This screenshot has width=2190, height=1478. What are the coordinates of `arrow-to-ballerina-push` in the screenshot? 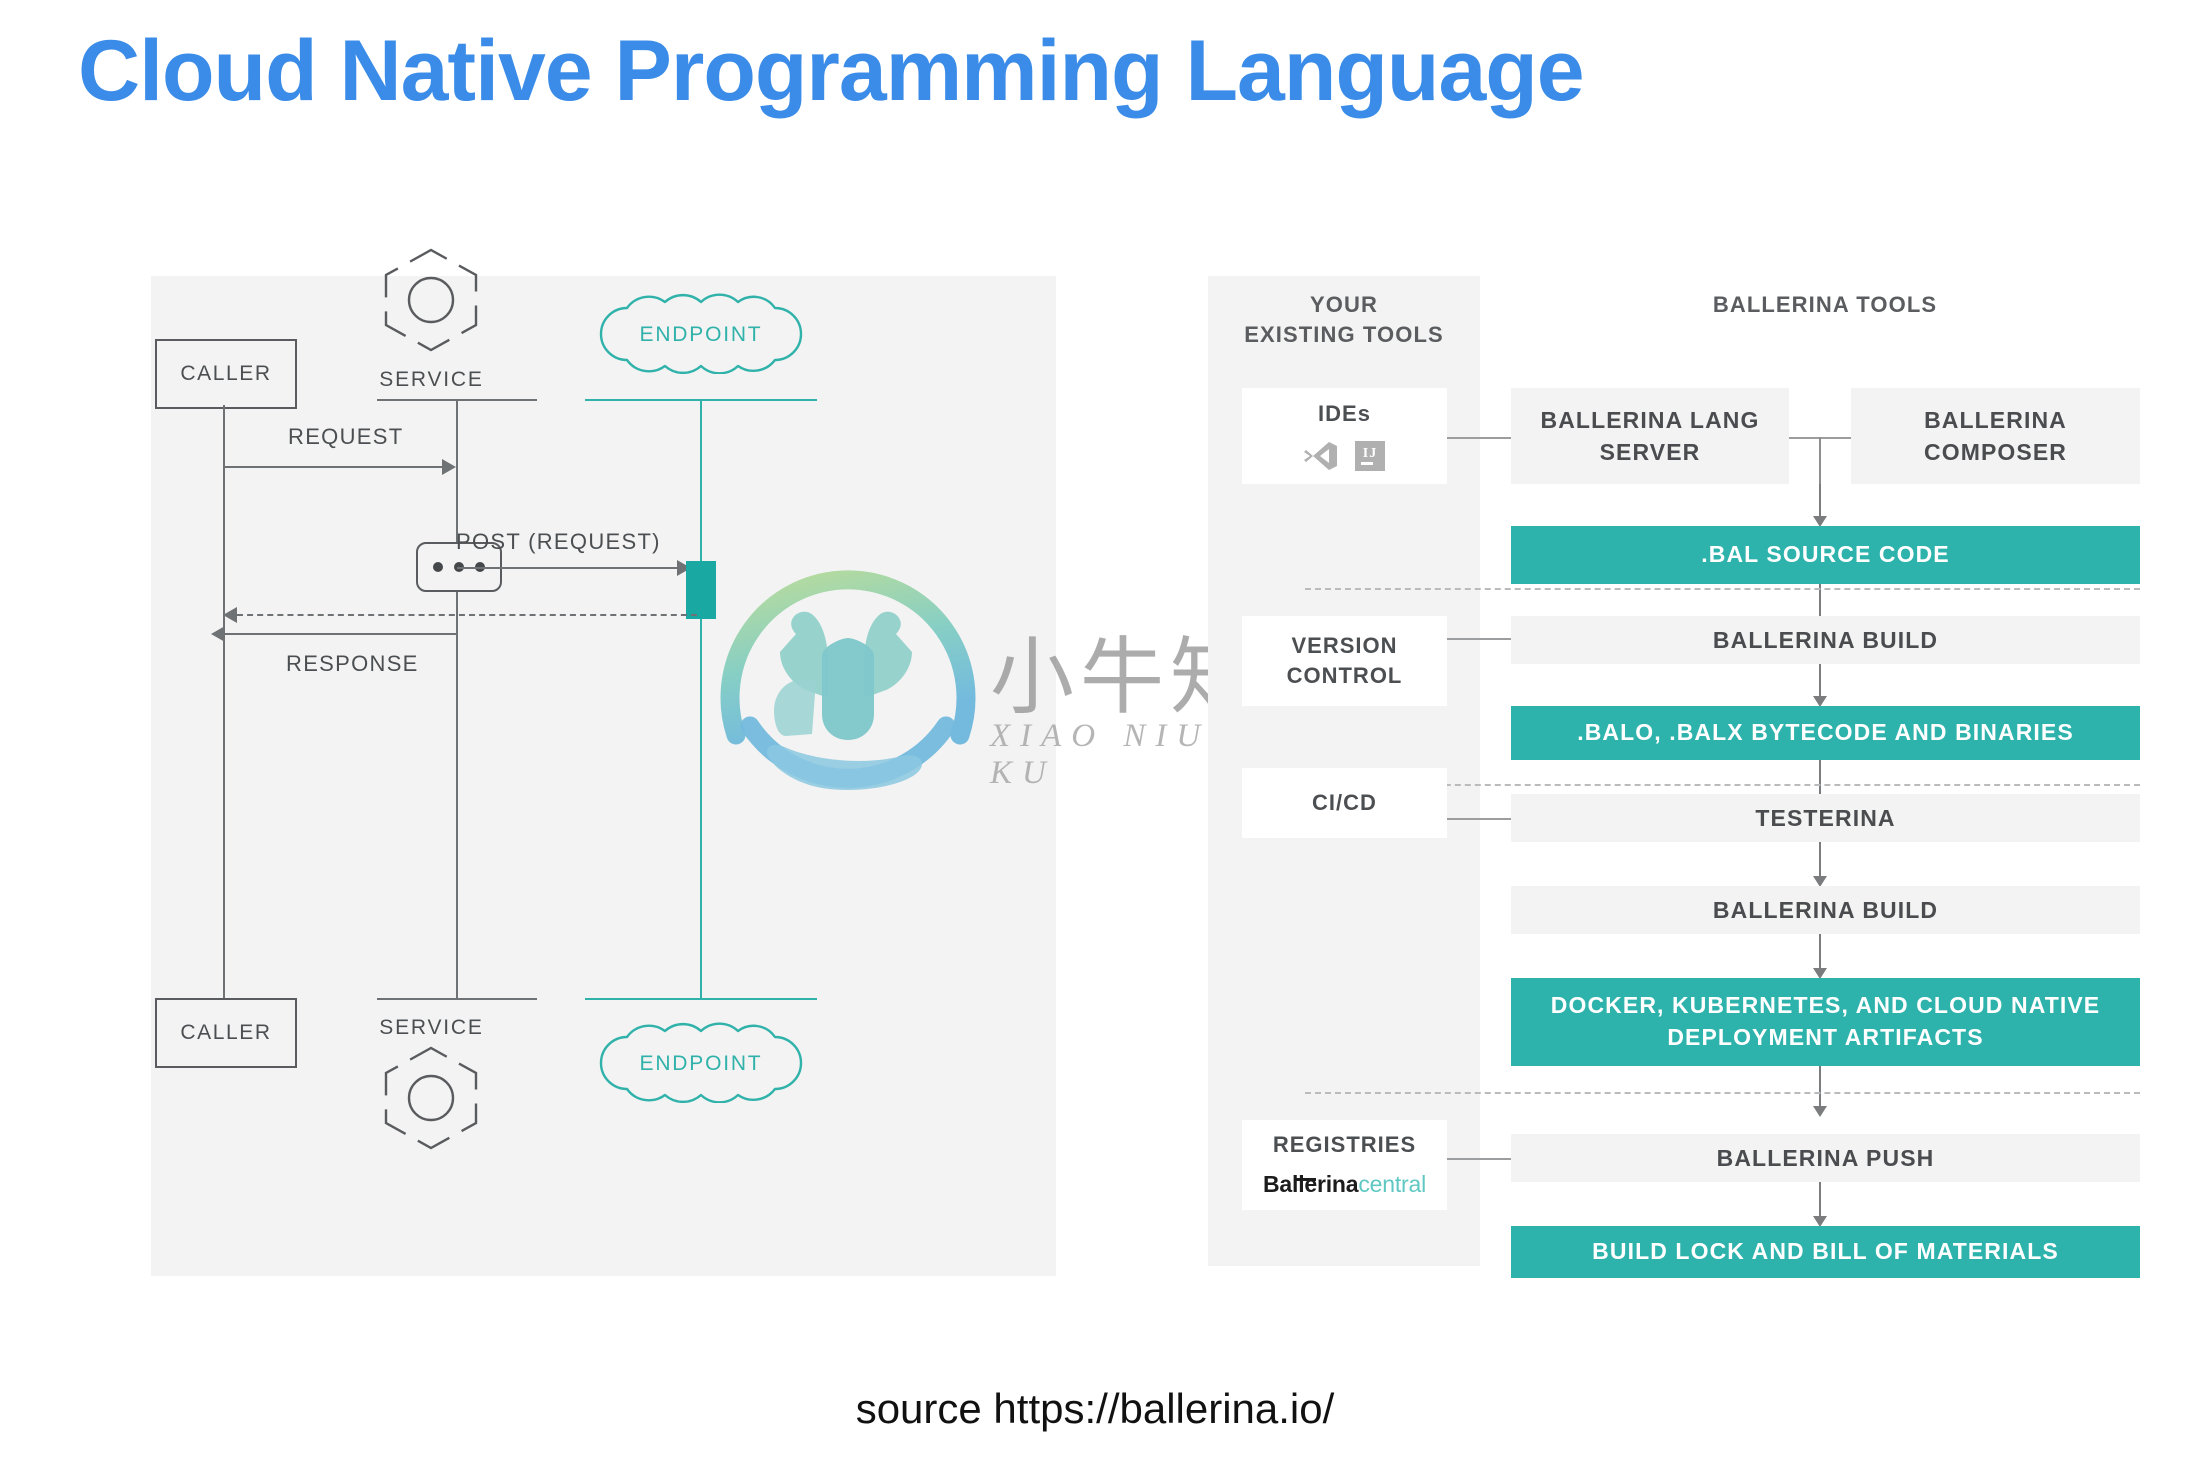 It's located at (1820, 1091).